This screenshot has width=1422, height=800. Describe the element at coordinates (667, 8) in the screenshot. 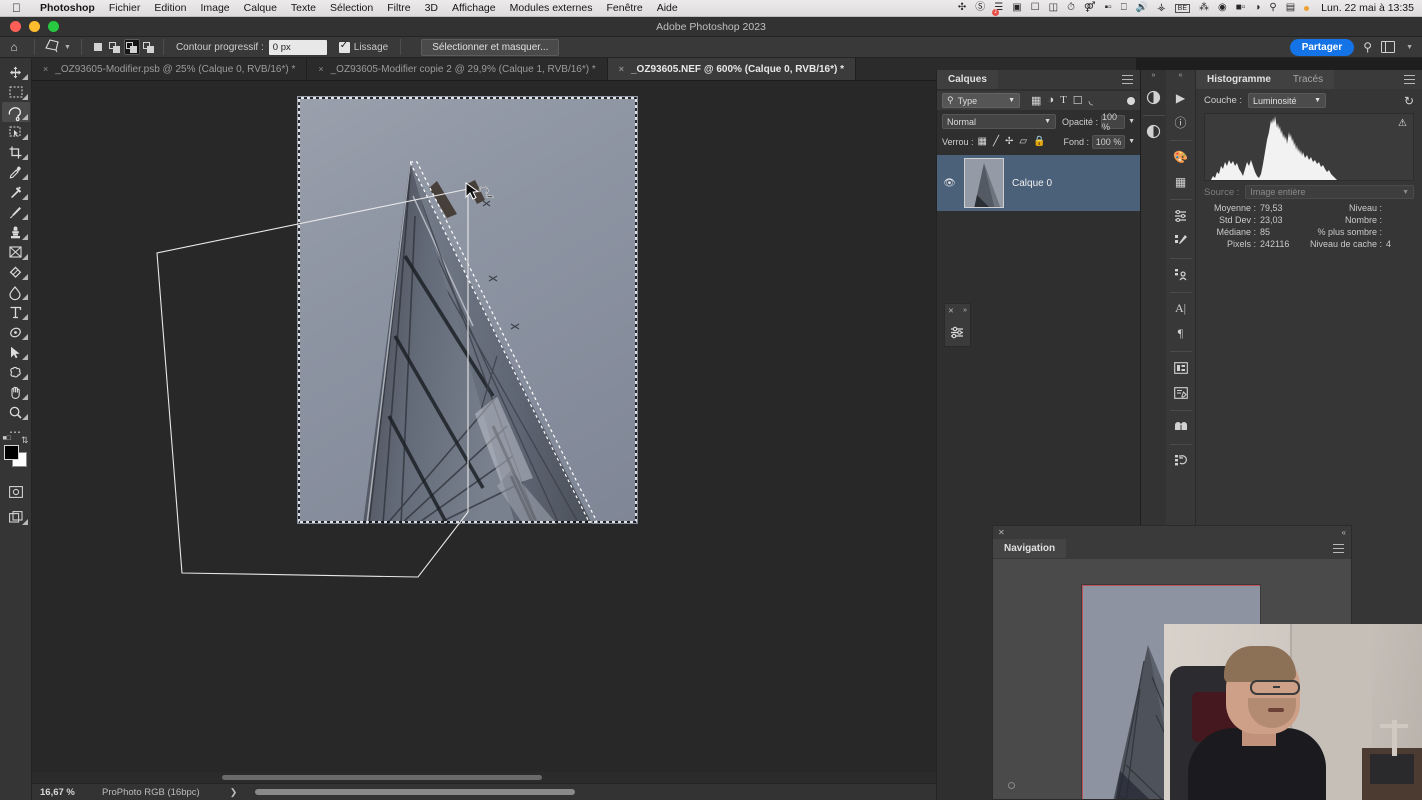

I see `macos-menu-aide: Aide` at that location.